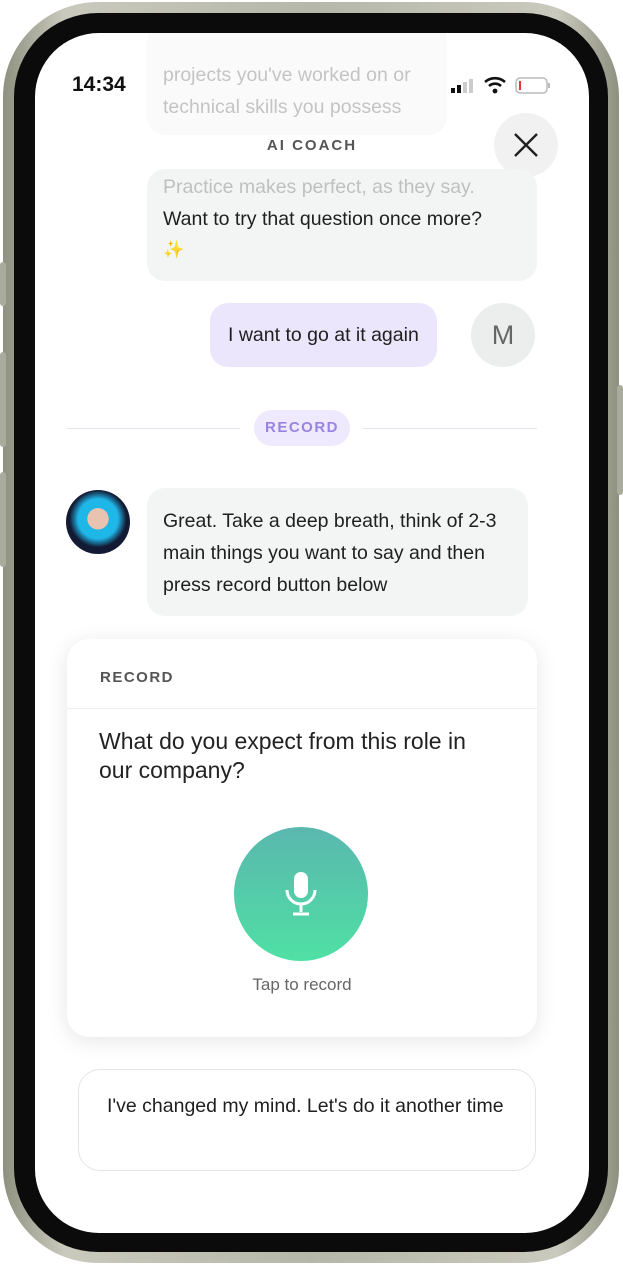 The height and width of the screenshot is (1265, 623). I want to click on record-divider-label: RECORD, so click(302, 428).